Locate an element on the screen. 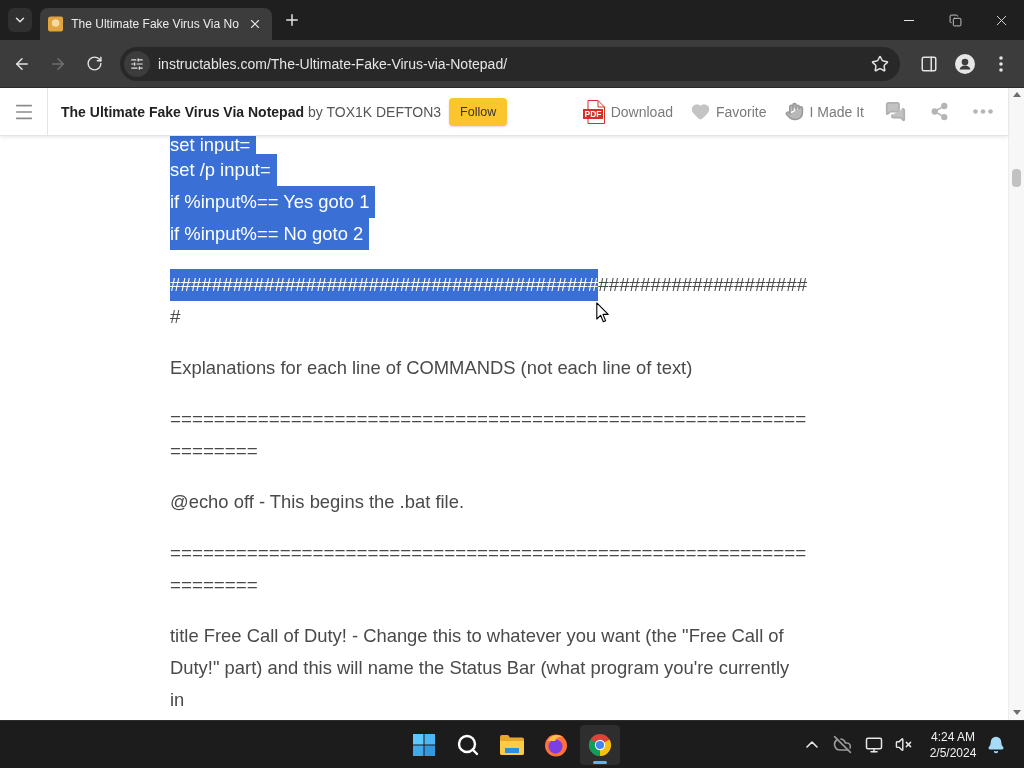 The image size is (1024, 768). cloud-off-icon is located at coordinates (842, 744).